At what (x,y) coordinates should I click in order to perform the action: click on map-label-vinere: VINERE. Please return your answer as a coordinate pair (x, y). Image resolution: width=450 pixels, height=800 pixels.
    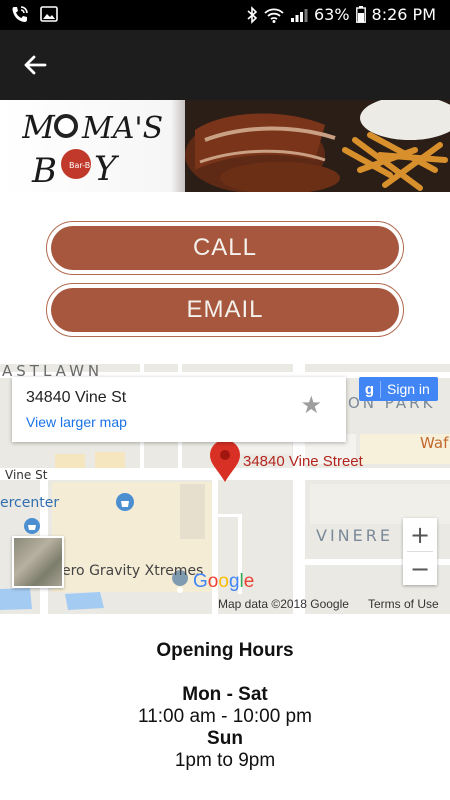
    Looking at the image, I should click on (354, 535).